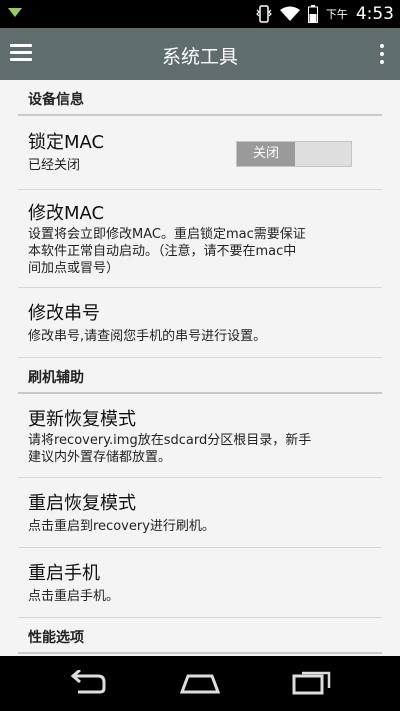 The image size is (400, 711). Describe the element at coordinates (382, 55) in the screenshot. I see `overflow-menu-icon` at that location.